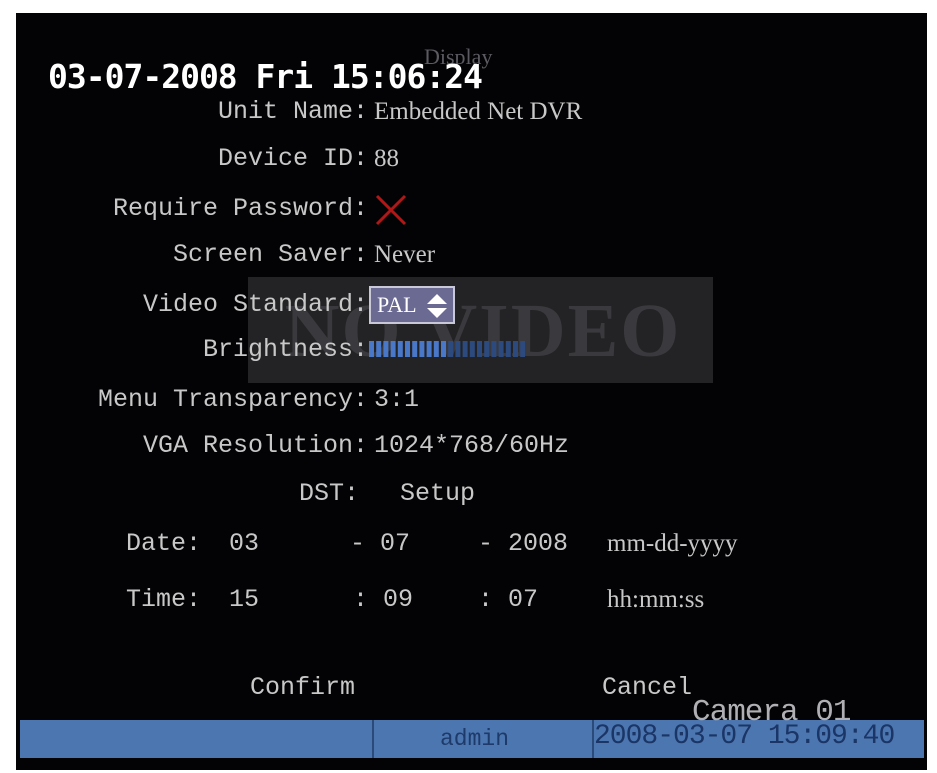 The width and height of the screenshot is (937, 773). Describe the element at coordinates (437, 494) in the screenshot. I see `dst-setup-button: Setup` at that location.